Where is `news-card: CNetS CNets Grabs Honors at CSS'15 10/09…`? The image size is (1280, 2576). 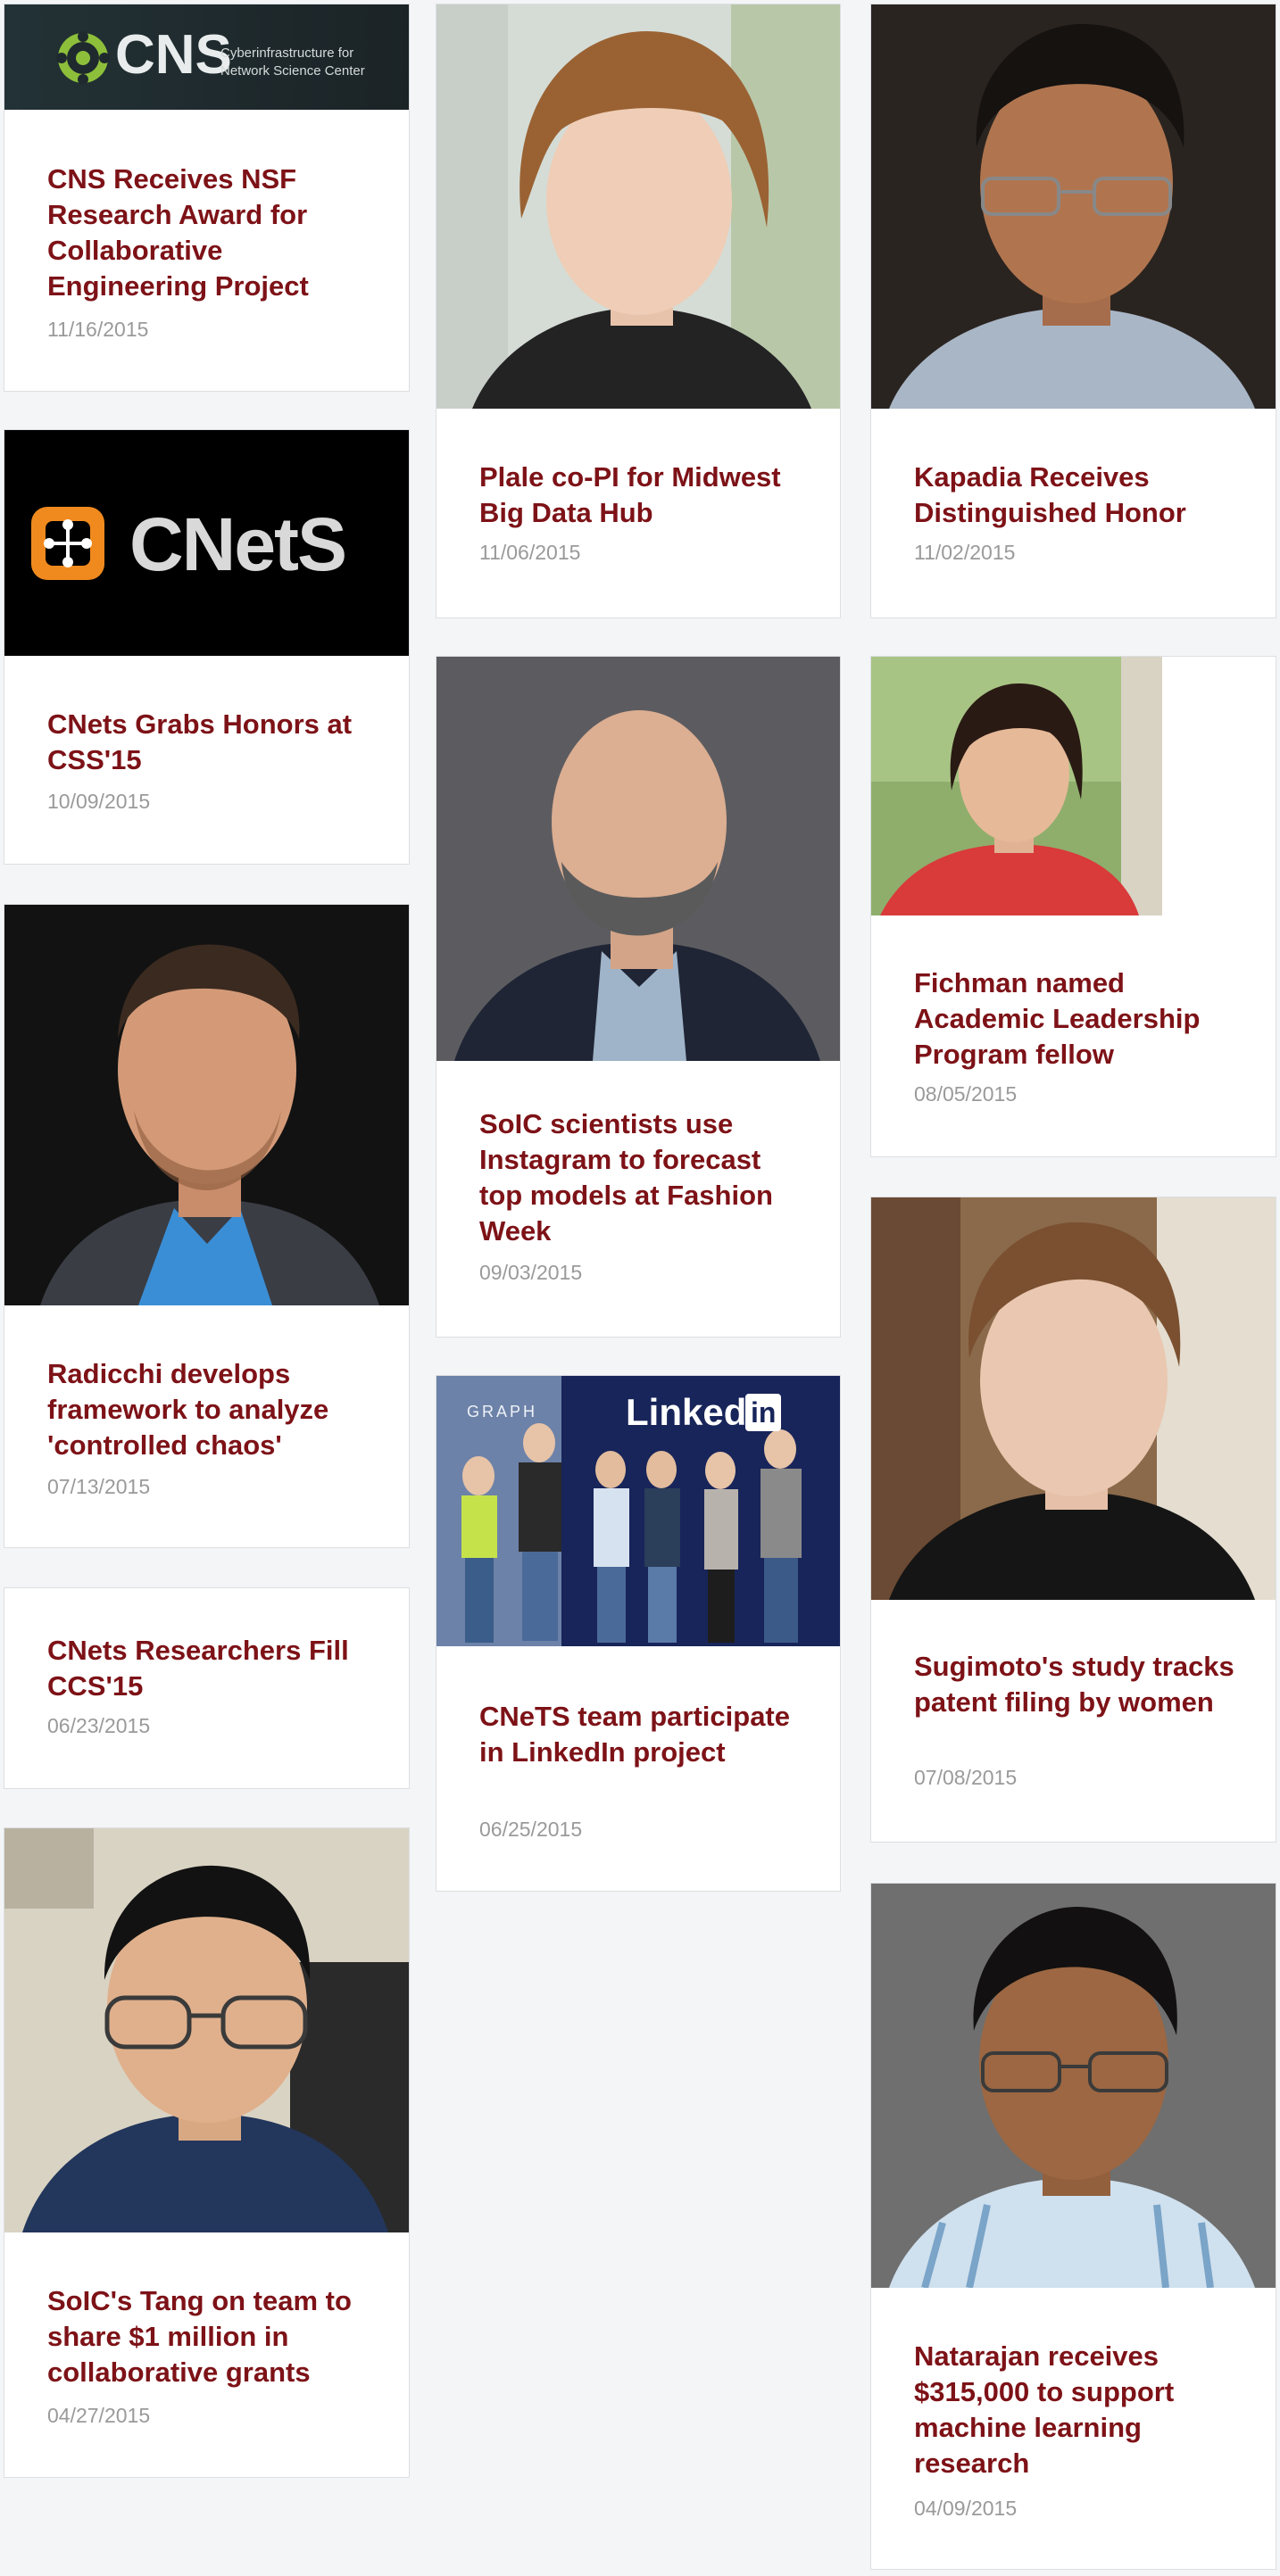 news-card: CNetS CNets Grabs Honors at CSS'15 10/09… is located at coordinates (207, 647).